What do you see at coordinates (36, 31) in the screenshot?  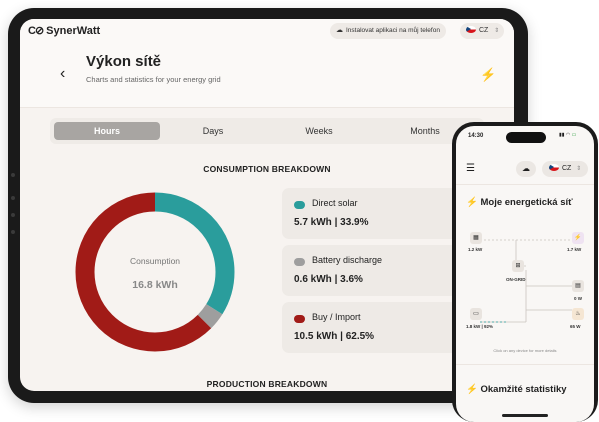 I see `logo-mark-icon: C⊘` at bounding box center [36, 31].